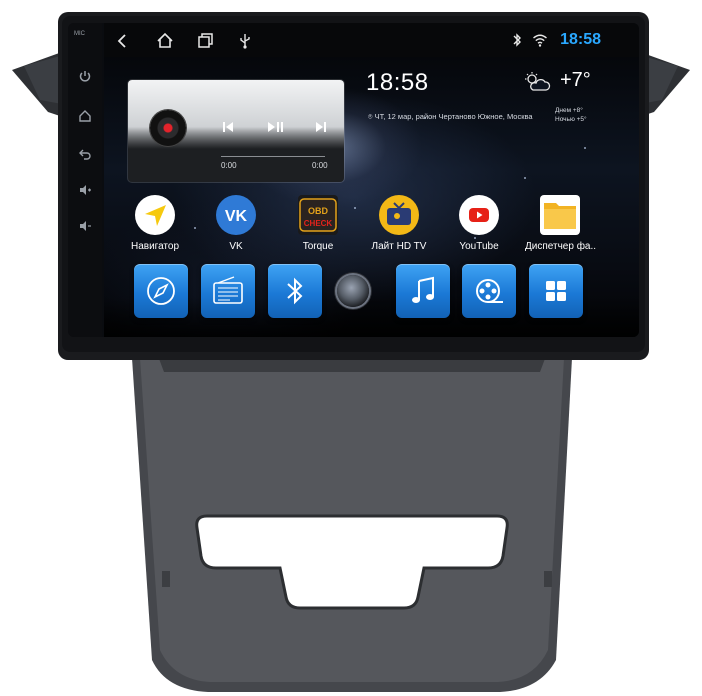 The width and height of the screenshot is (702, 696). I want to click on weather-cloud-sun-icon, so click(538, 81).